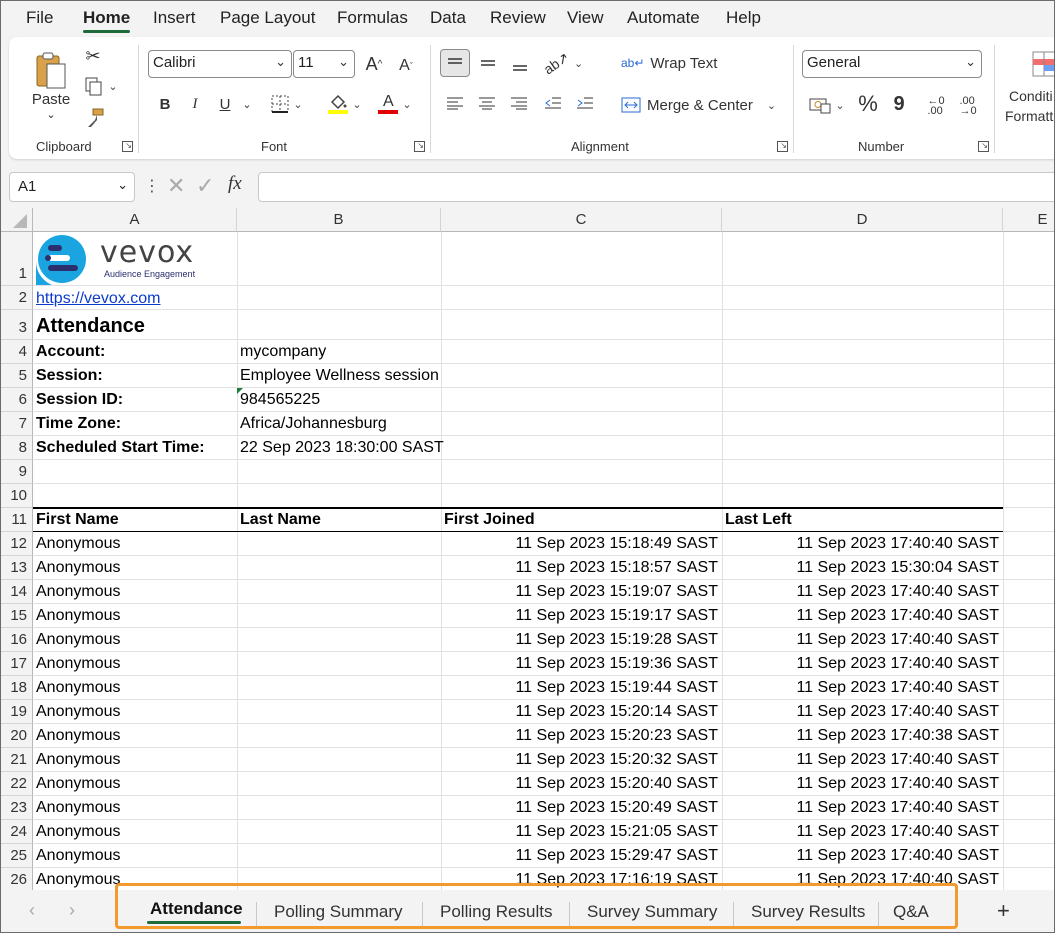  I want to click on increase-decimal-icon: ←0.00, so click(936, 106).